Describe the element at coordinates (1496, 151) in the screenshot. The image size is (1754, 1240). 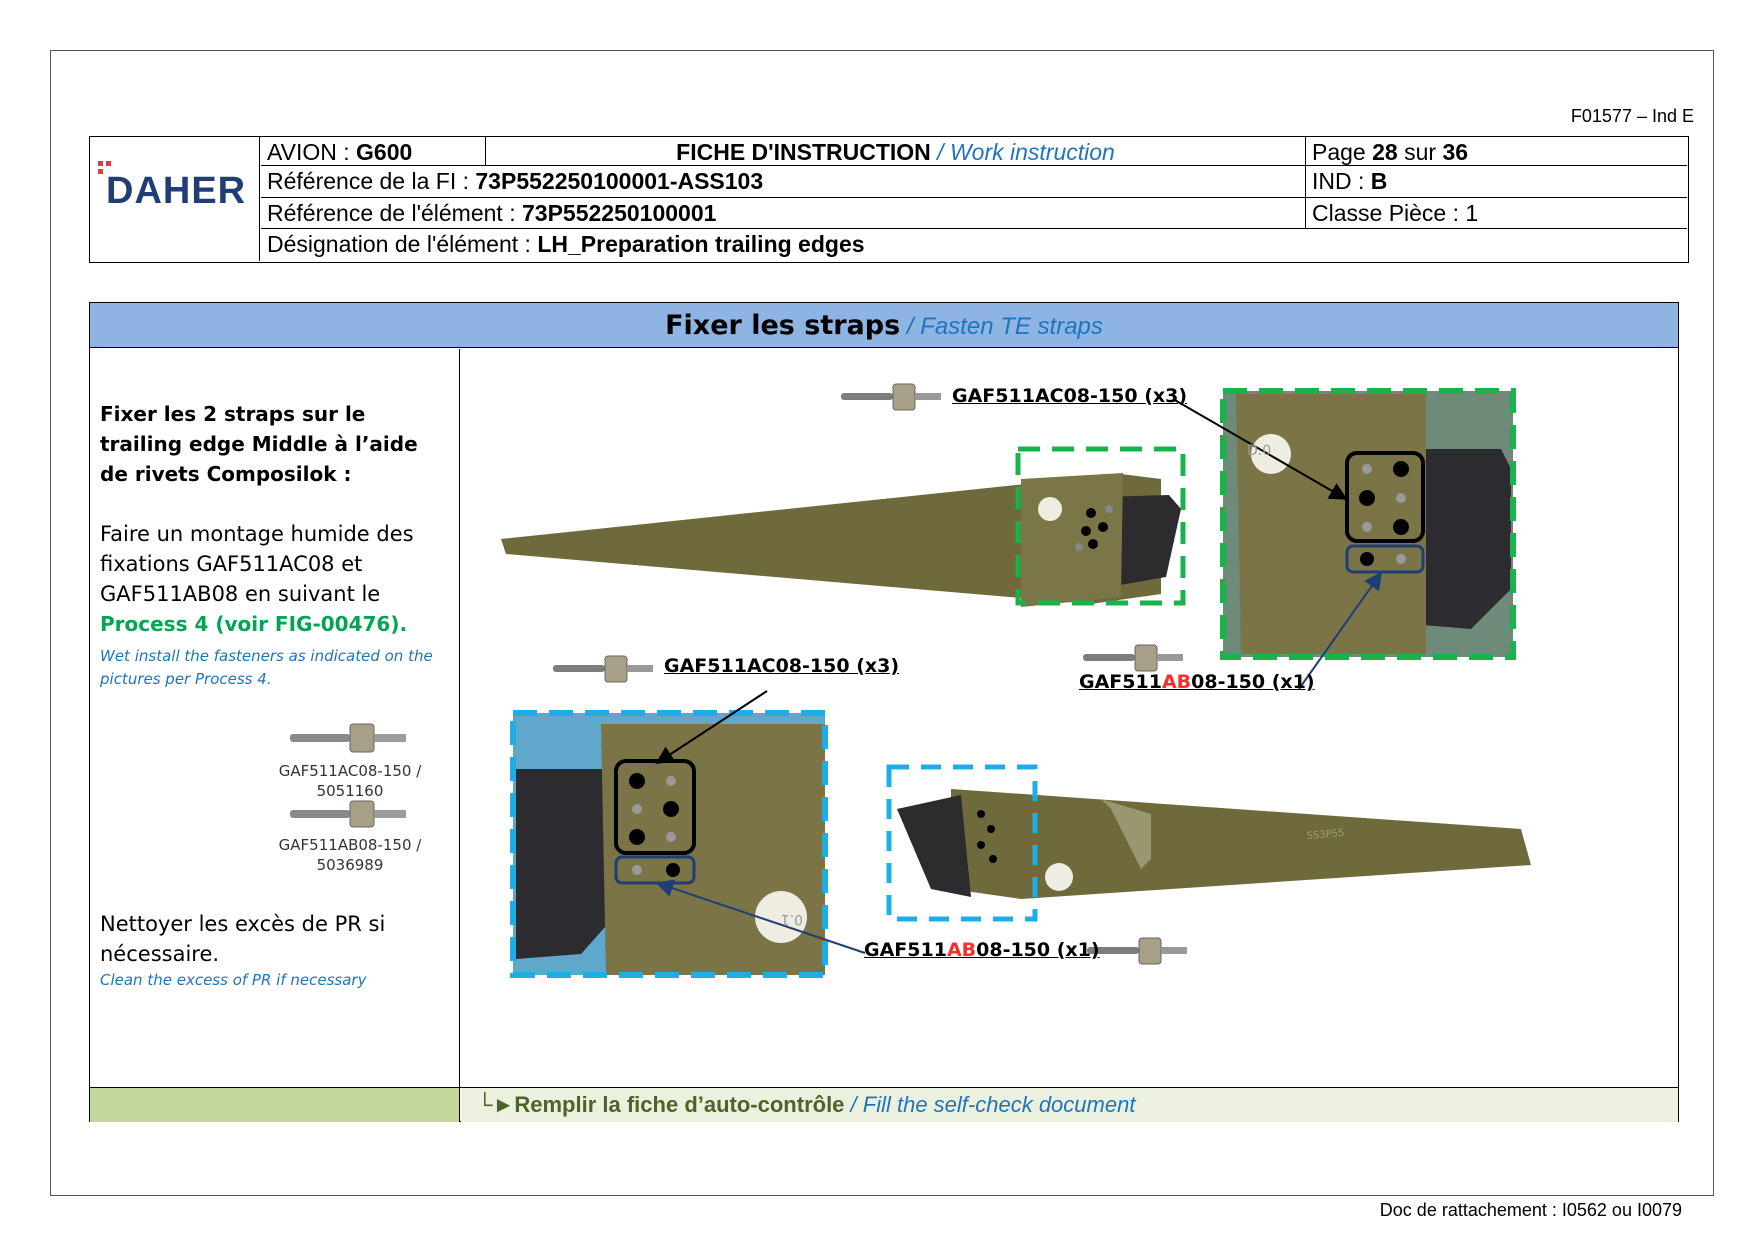
I see `page-number-cell: Page 28 sur 36` at that location.